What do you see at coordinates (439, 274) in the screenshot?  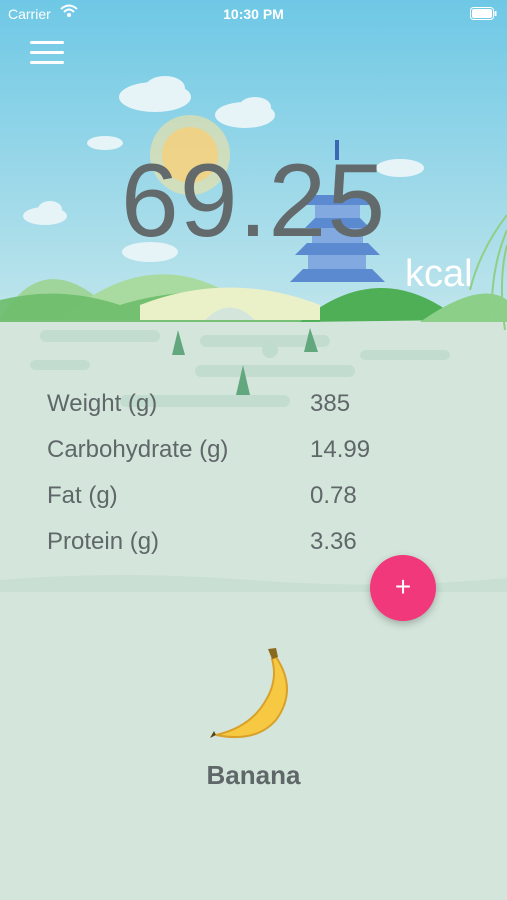 I see `calorie-unit: kcal` at bounding box center [439, 274].